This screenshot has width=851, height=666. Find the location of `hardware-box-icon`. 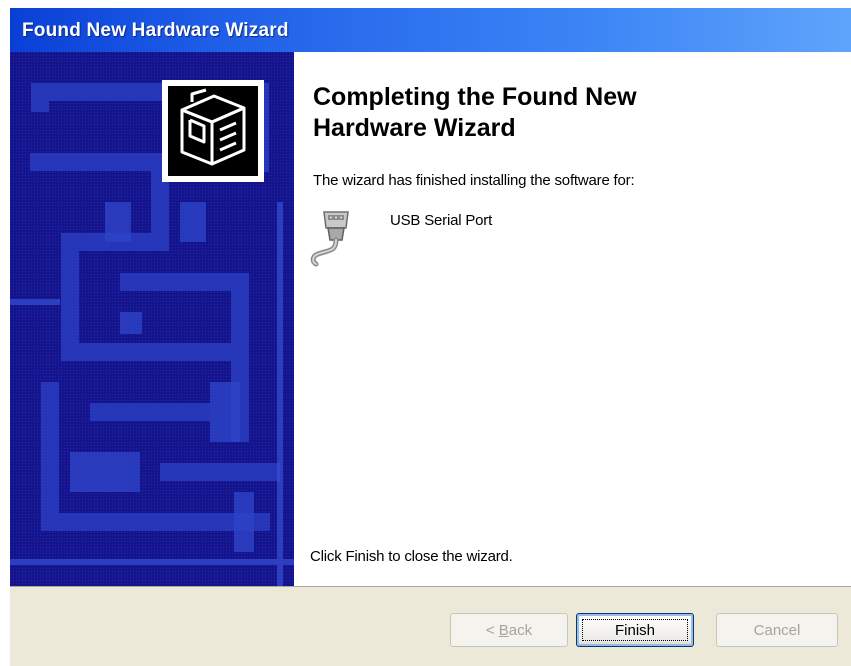

hardware-box-icon is located at coordinates (213, 131).